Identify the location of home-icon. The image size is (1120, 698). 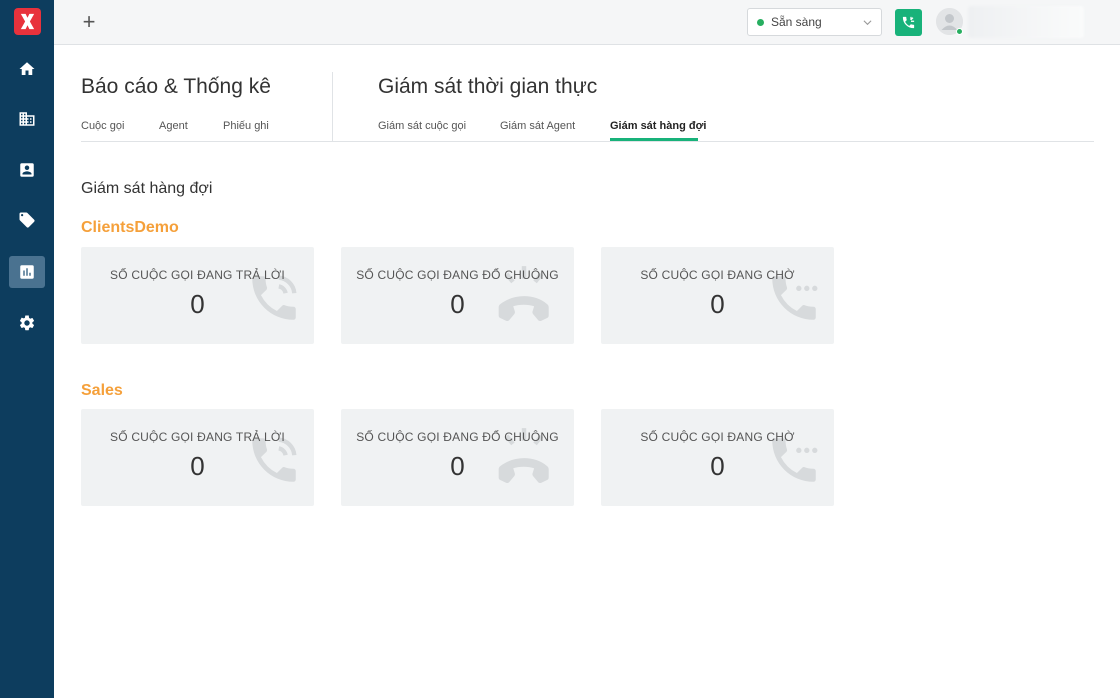
(27, 69).